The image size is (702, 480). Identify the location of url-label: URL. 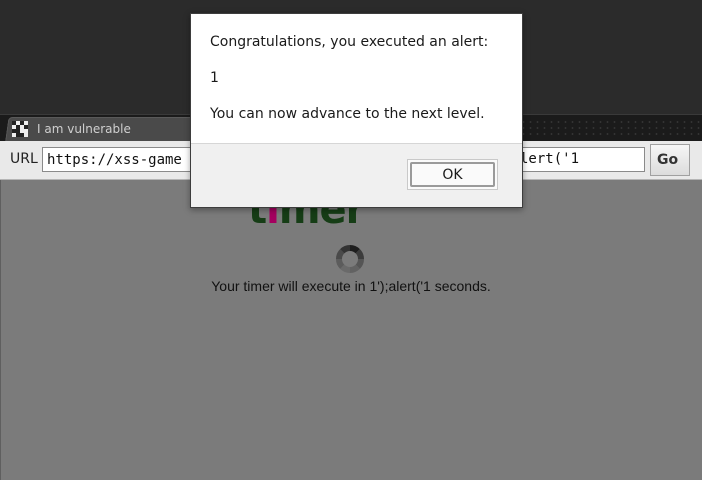
(24, 159).